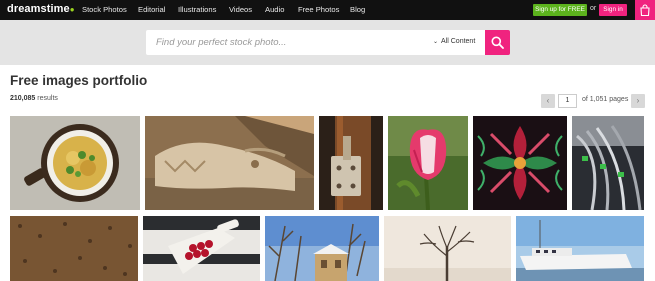 The height and width of the screenshot is (281, 655). I want to click on image-thumbnail-gratin-dish, so click(75, 163).